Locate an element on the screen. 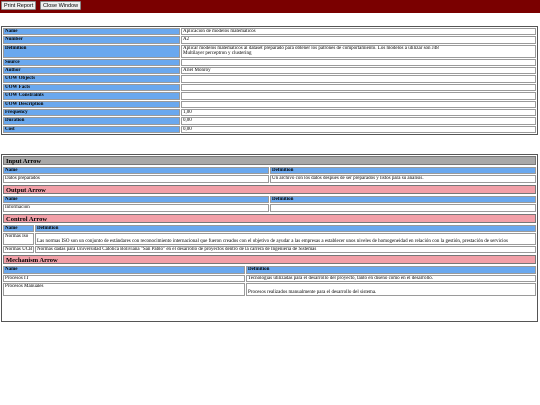 Image resolution: width=540 pixels, height=405 pixels. detail-row: Cost 0,00 is located at coordinates (269, 129).